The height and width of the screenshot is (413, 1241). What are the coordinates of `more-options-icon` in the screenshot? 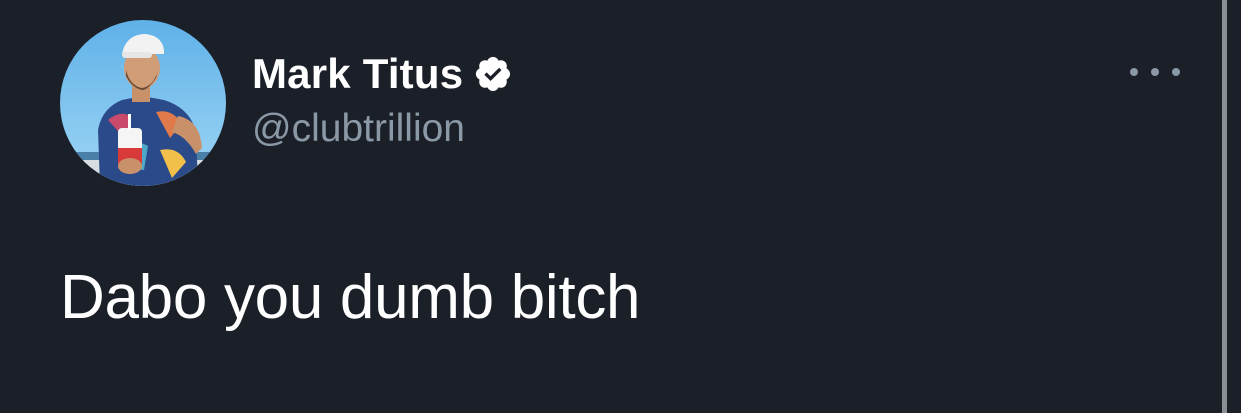 It's located at (1155, 72).